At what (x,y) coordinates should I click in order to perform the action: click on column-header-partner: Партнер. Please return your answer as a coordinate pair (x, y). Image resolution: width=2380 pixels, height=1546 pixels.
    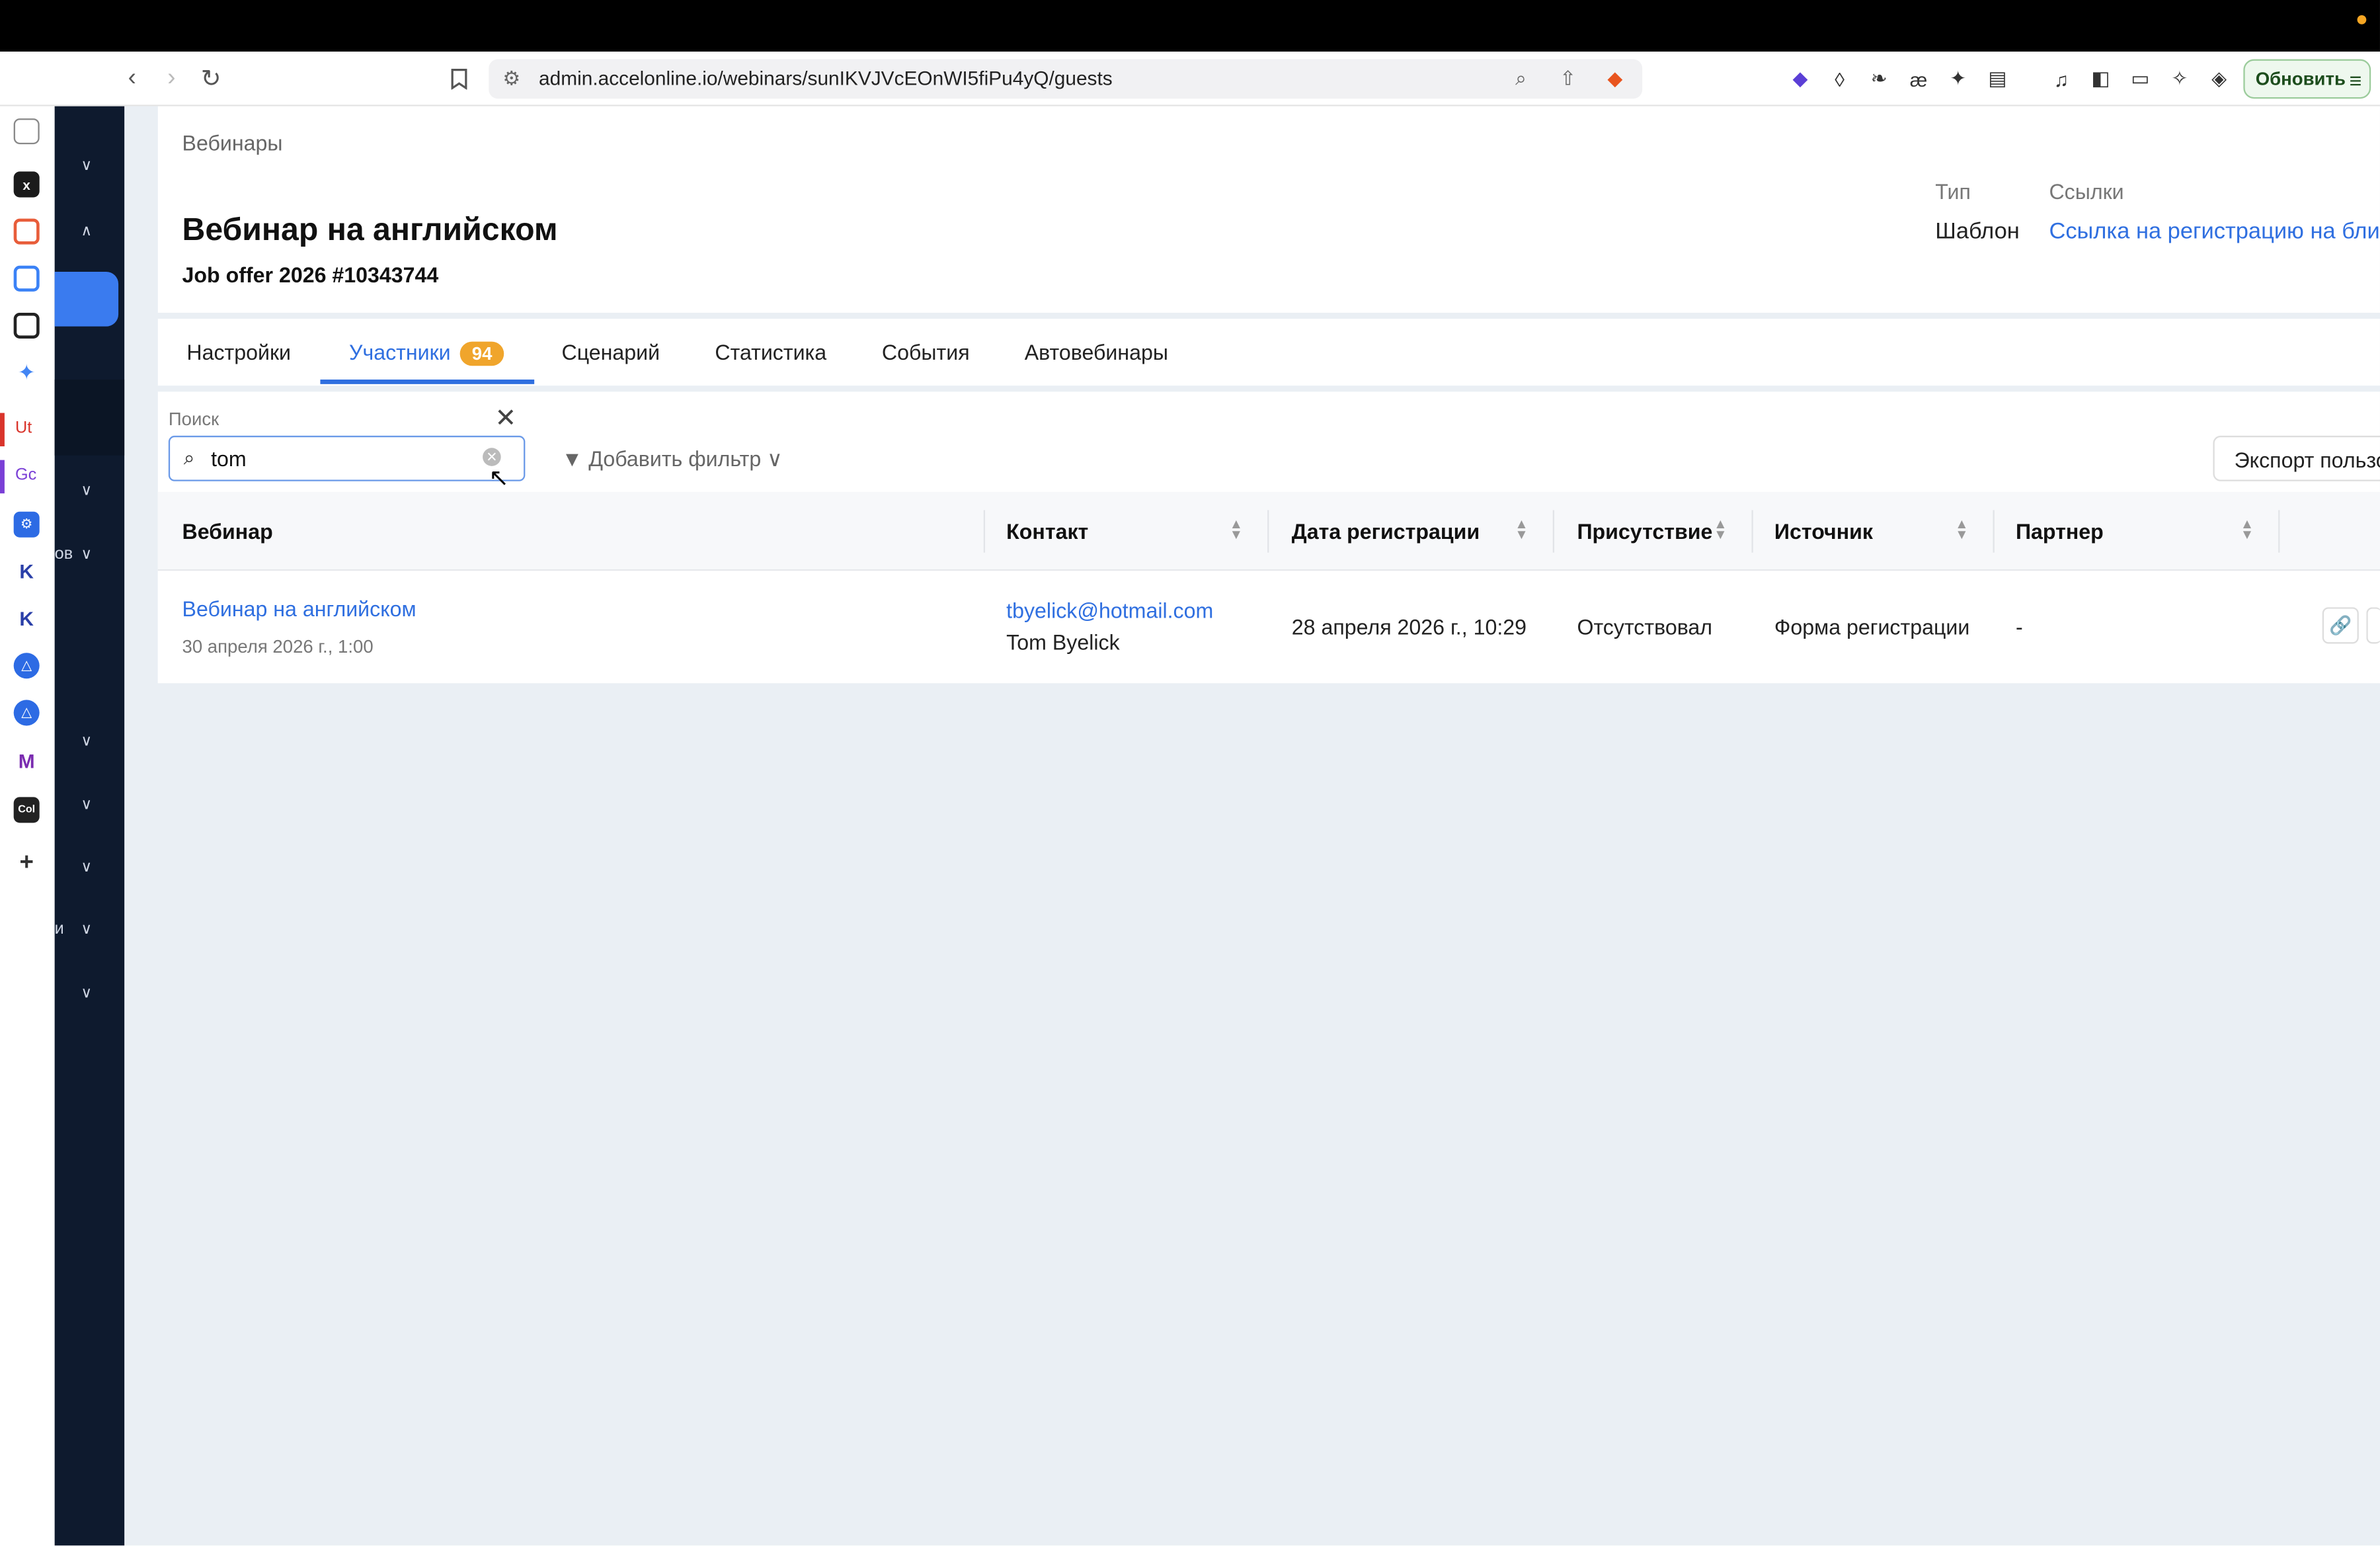
    Looking at the image, I should click on (2060, 531).